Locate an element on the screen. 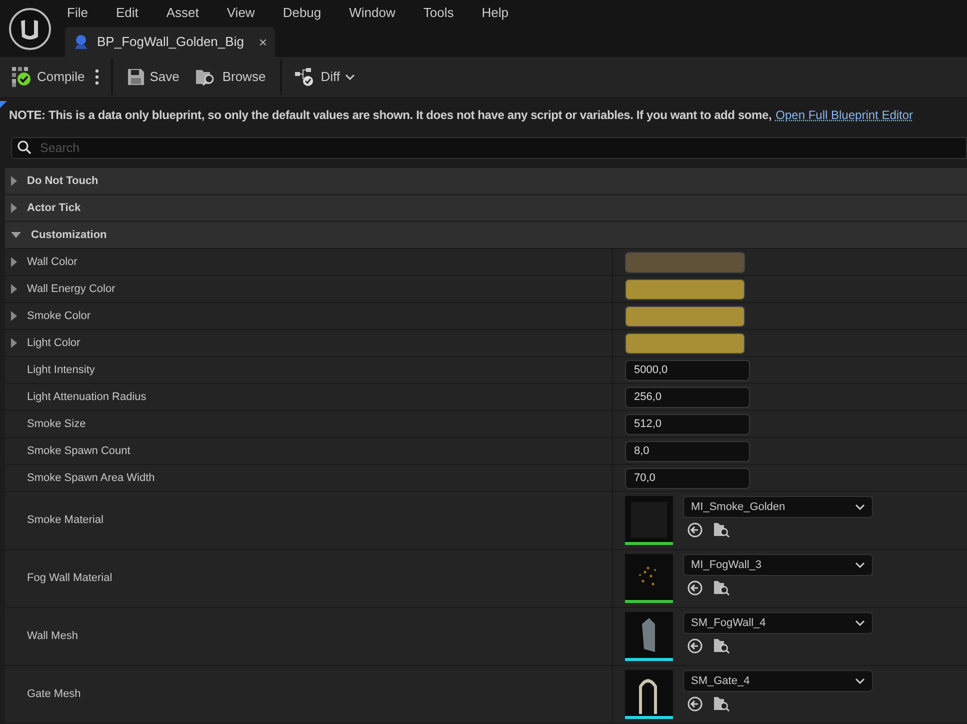  number-field: 5000,0 is located at coordinates (687, 370).